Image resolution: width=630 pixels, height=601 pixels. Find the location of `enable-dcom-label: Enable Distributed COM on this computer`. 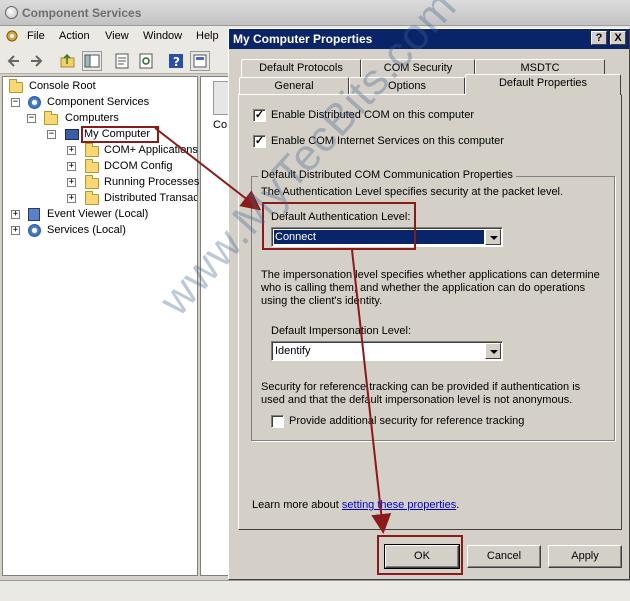

enable-dcom-label: Enable Distributed COM on this computer is located at coordinates (372, 115).